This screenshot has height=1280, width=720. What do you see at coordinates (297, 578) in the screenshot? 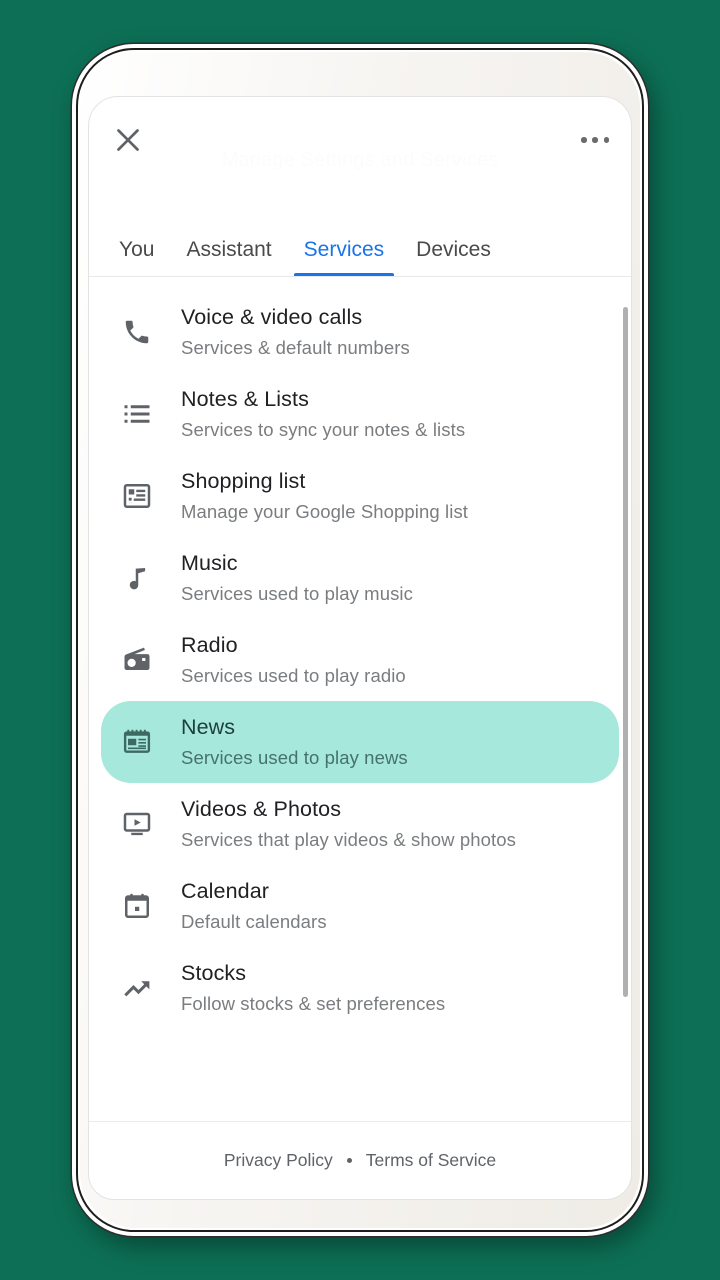
I see `list-item-text: Music Services used to play music` at bounding box center [297, 578].